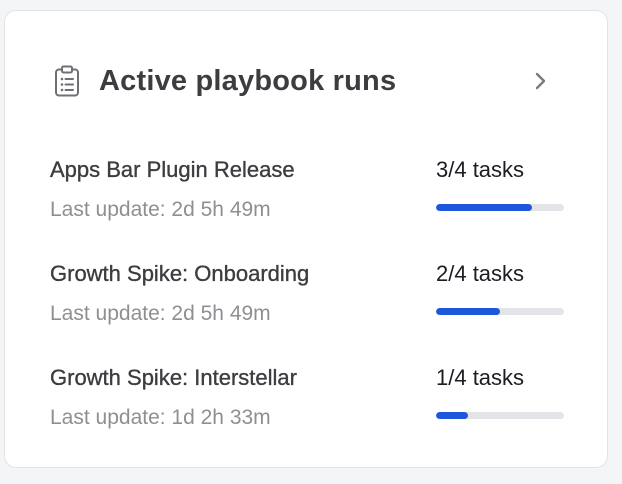 The image size is (622, 484). What do you see at coordinates (172, 170) in the screenshot?
I see `run-name: Apps Bar Plugin Release` at bounding box center [172, 170].